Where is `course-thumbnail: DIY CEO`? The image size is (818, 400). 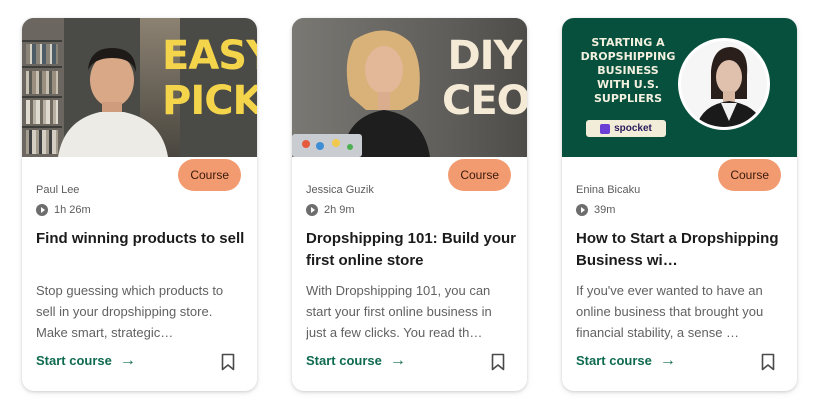 course-thumbnail: DIY CEO is located at coordinates (409, 87).